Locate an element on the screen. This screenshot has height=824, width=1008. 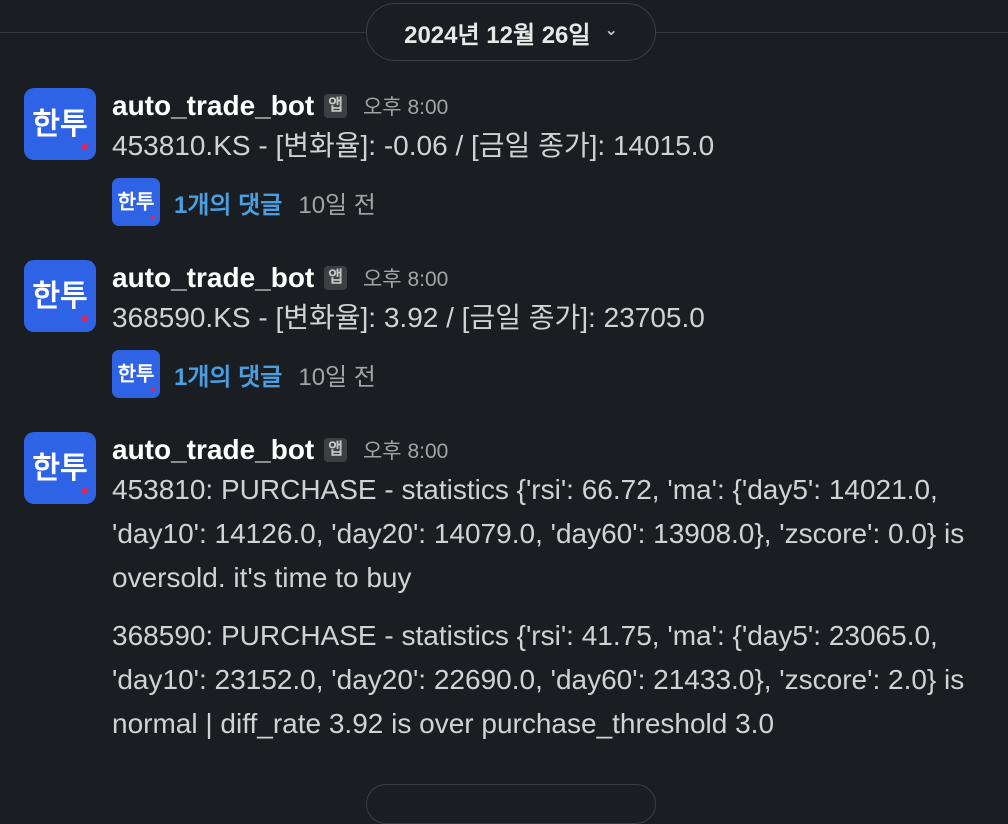
next-date-divider is located at coordinates (511, 804).